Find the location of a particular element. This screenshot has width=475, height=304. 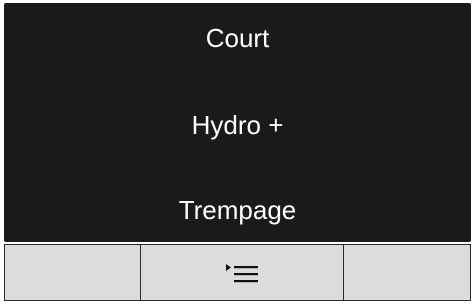

menu-item-court: Court is located at coordinates (237, 38).